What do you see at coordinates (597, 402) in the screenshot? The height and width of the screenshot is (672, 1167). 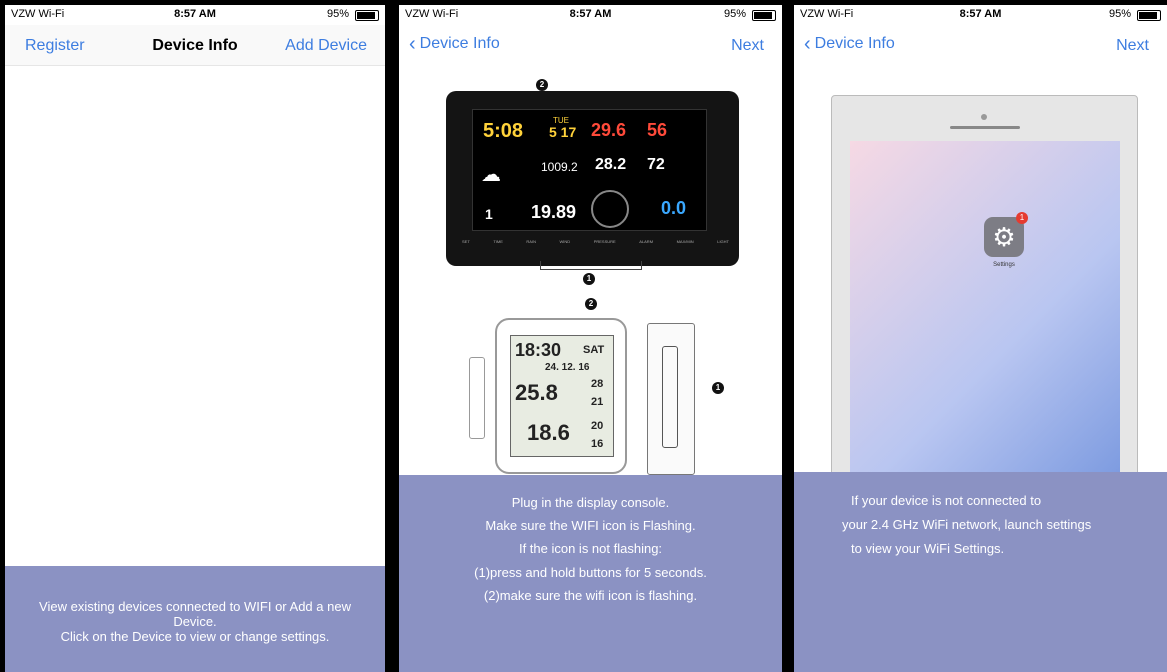 I see `lcd-side-value: 21` at bounding box center [597, 402].